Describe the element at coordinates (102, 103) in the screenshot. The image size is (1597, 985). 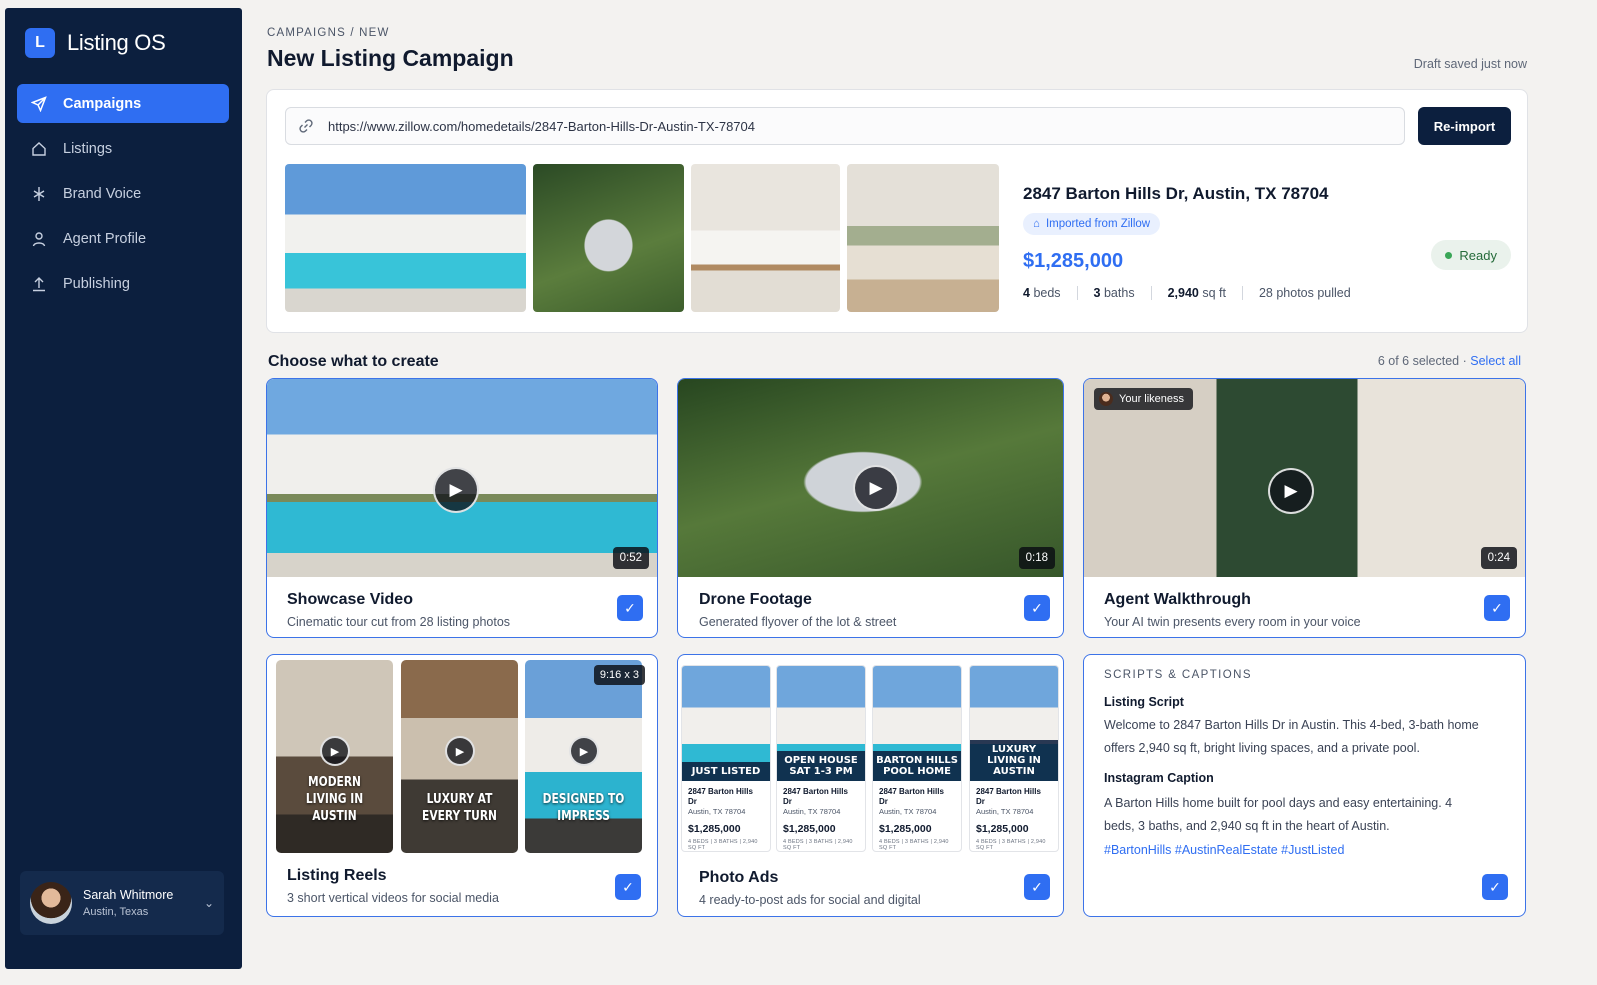
I see `sidebar-item-label: Campaigns` at that location.